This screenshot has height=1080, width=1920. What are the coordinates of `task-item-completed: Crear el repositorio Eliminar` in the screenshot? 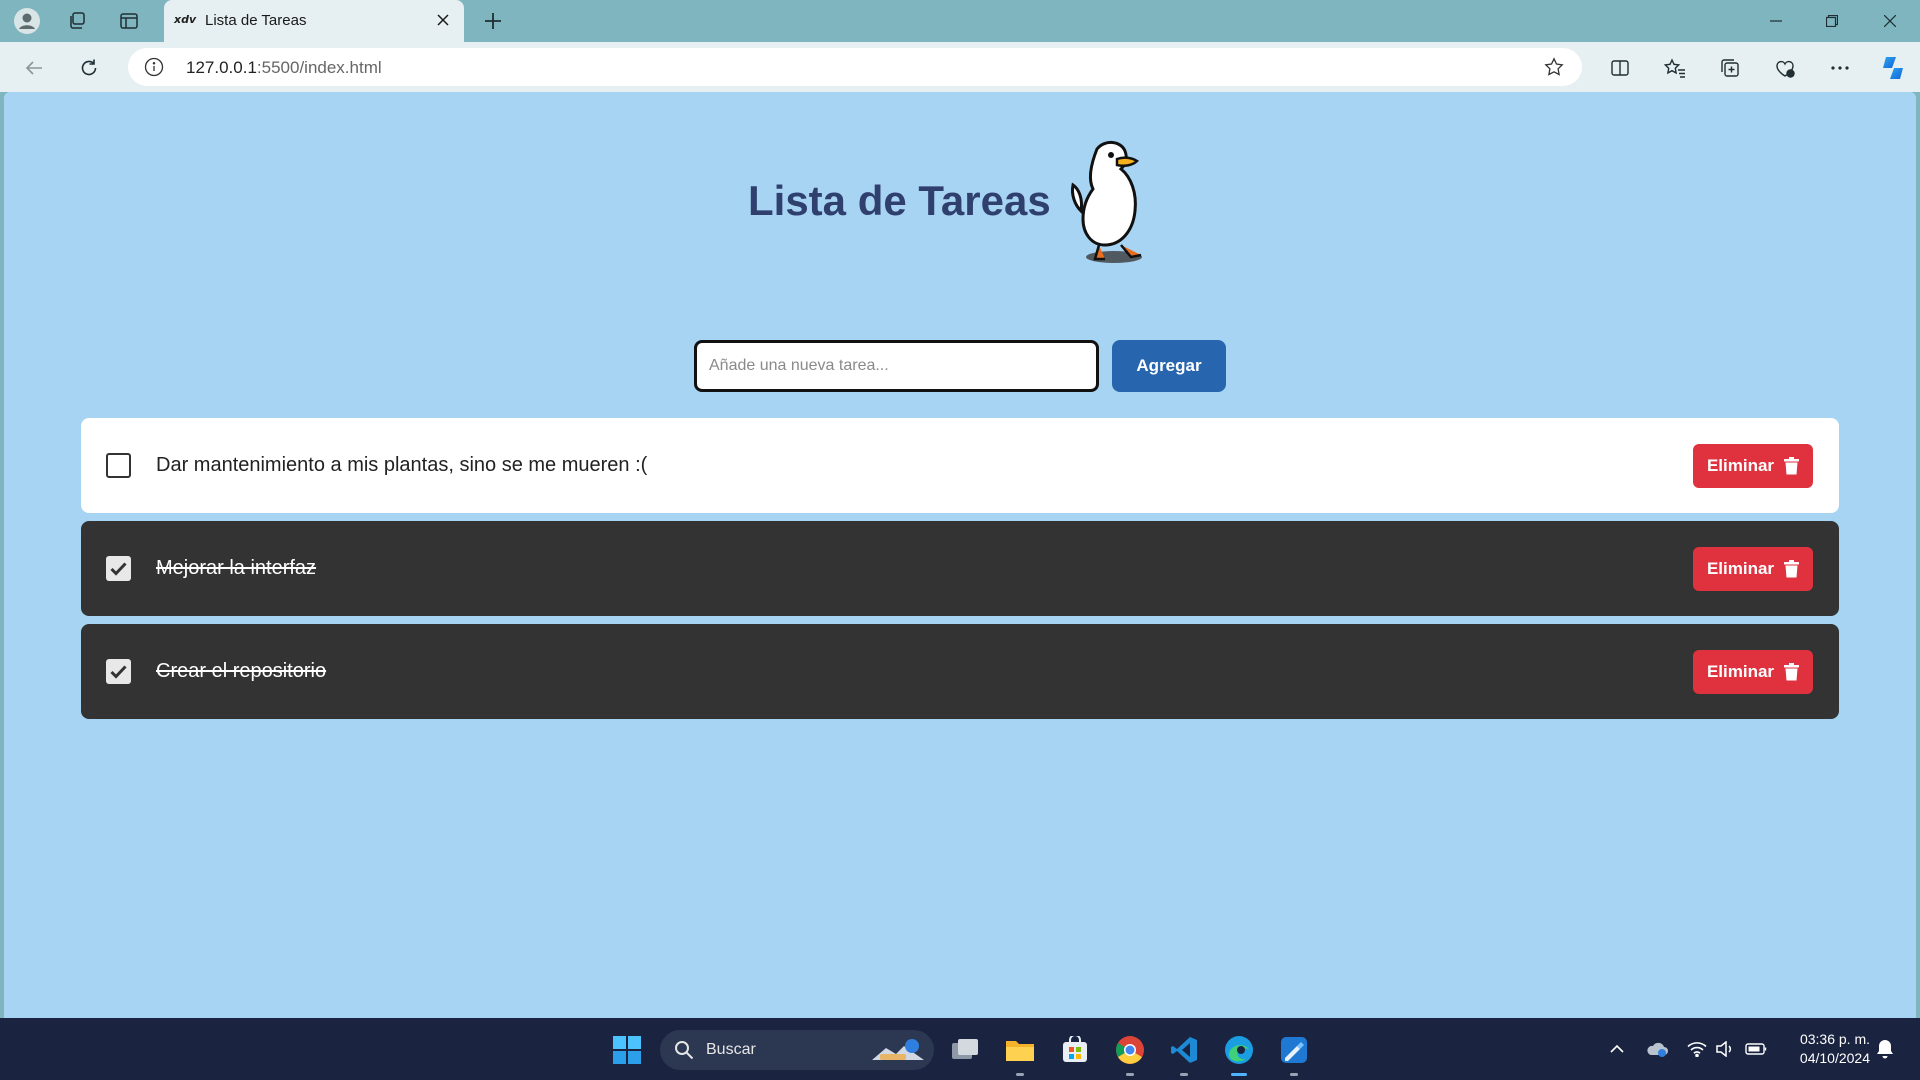 It's located at (960, 671).